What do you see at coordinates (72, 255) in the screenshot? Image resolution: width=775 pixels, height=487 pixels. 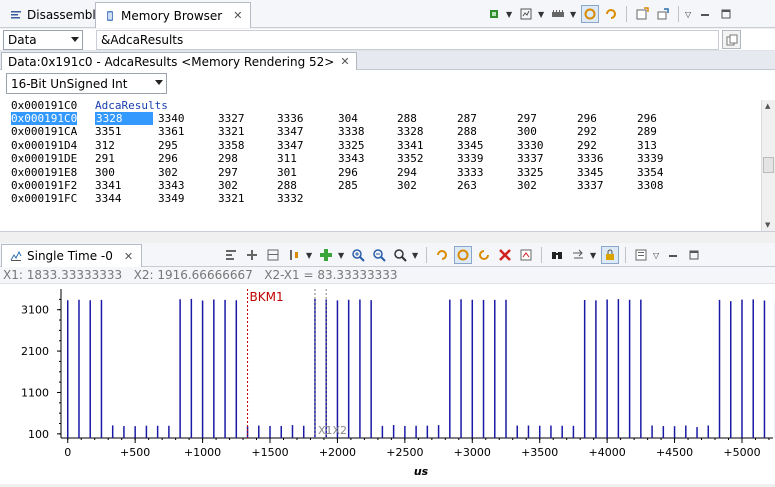 I see `tab-single-time: Single Time -0 ✕` at bounding box center [72, 255].